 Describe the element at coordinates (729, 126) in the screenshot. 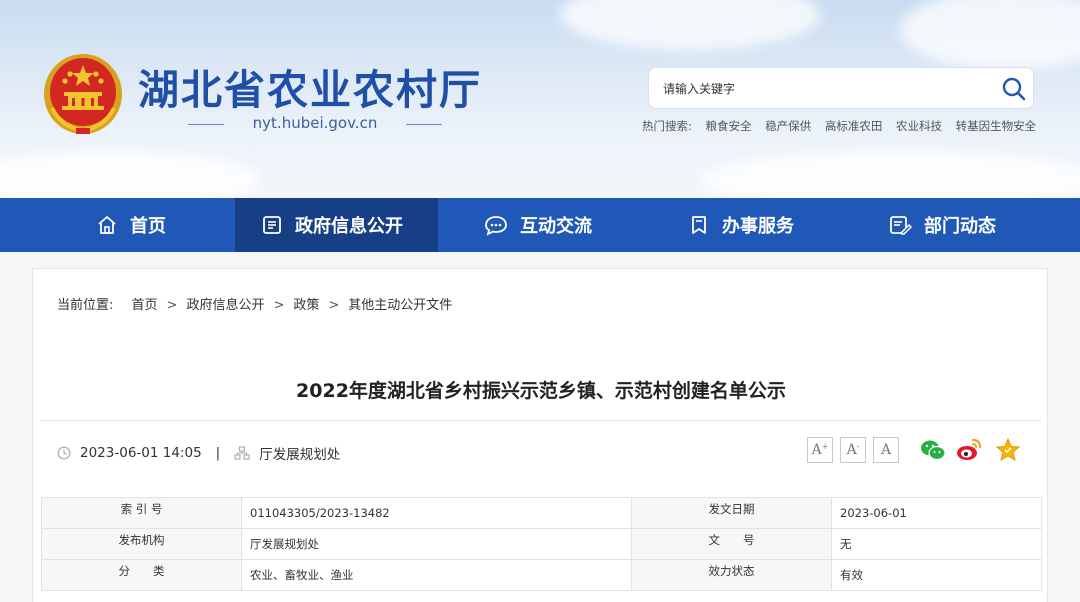

I see `hot-keyword: 粮食安全` at that location.